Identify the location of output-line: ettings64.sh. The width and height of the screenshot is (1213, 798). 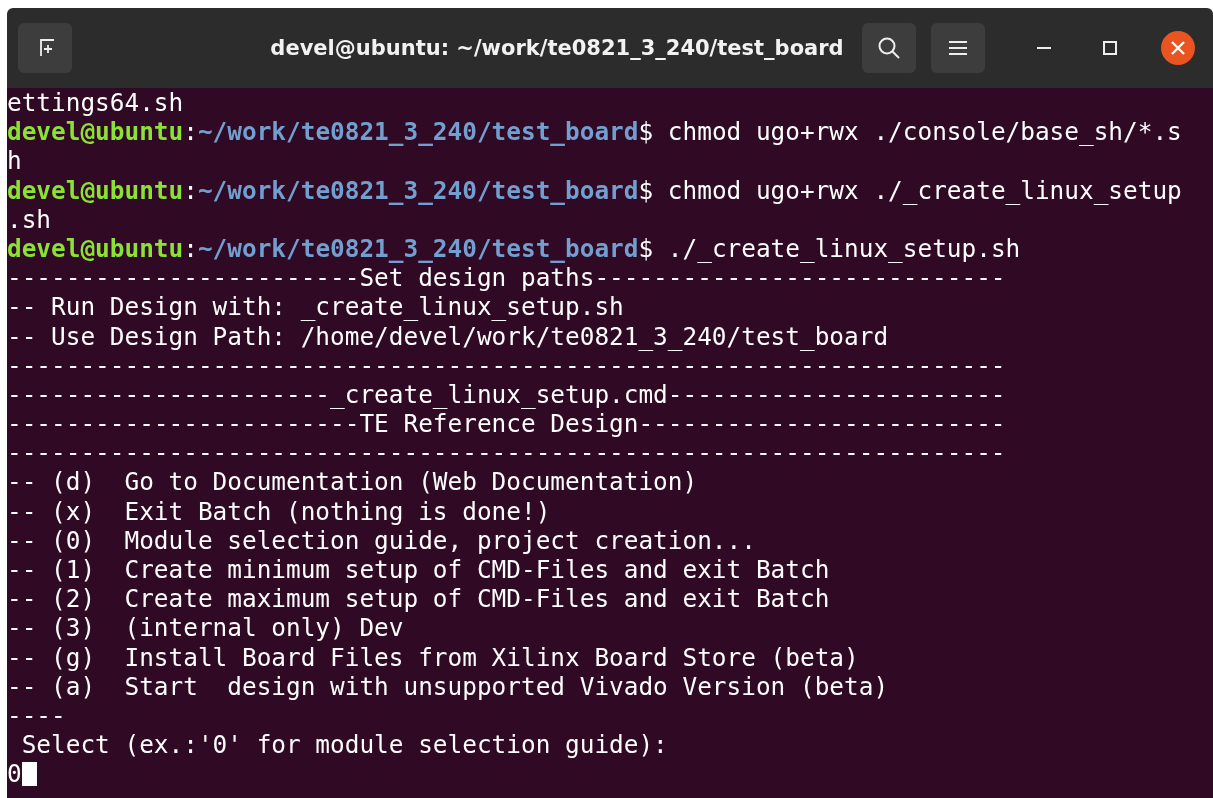
(95, 102).